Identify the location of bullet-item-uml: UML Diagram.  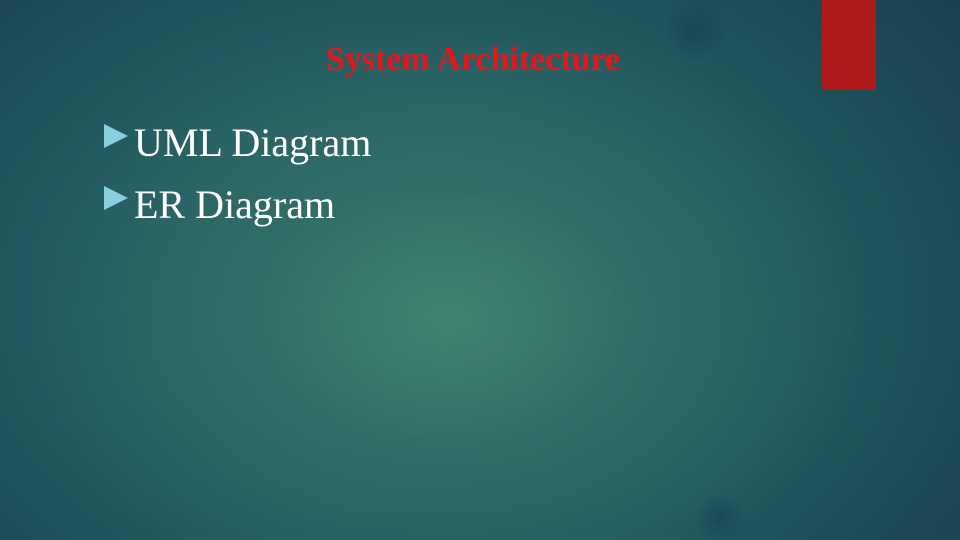
(237, 143).